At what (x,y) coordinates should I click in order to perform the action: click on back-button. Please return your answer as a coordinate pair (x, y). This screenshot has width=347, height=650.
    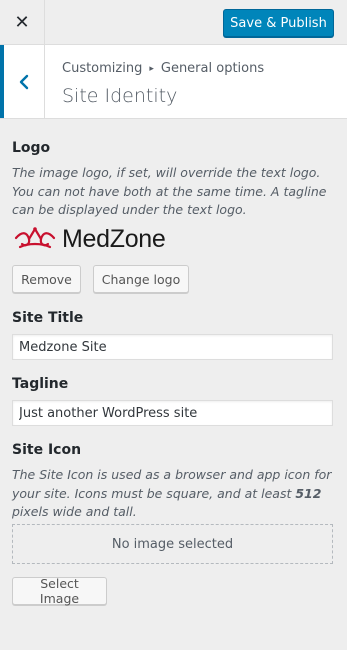
    Looking at the image, I should click on (22, 81).